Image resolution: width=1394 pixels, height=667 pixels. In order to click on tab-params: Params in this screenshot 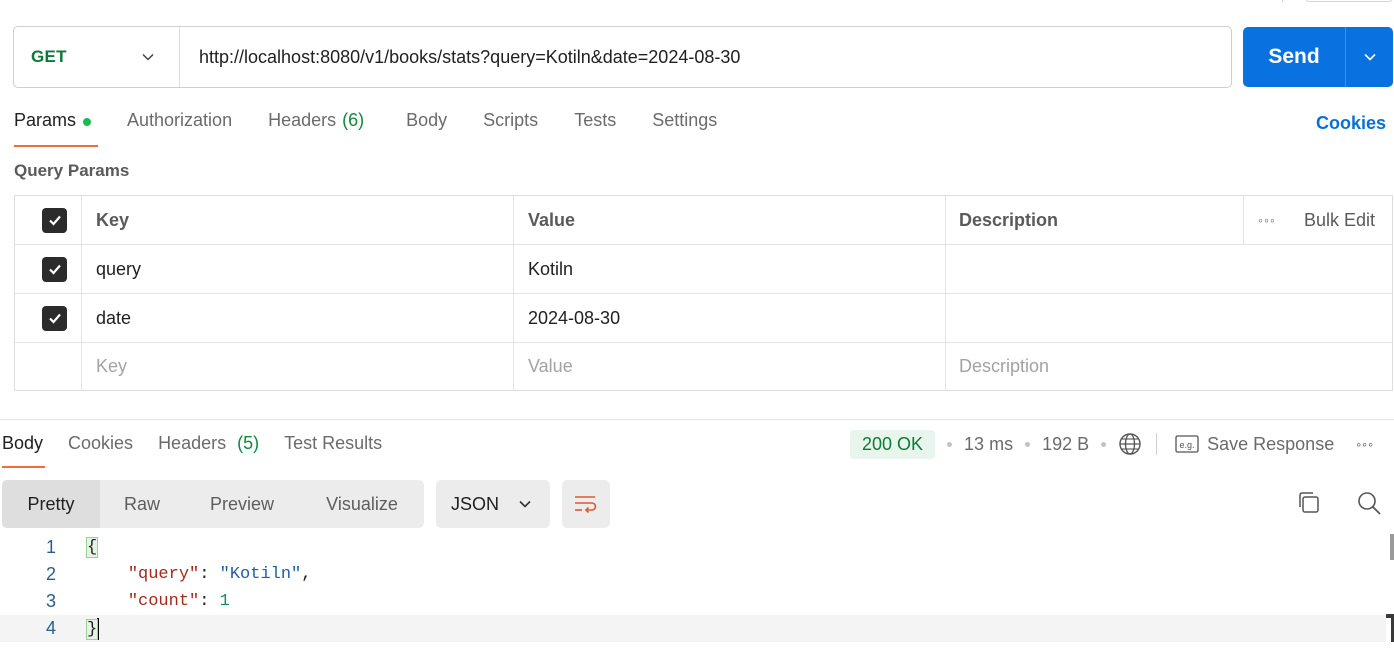, I will do `click(56, 128)`.